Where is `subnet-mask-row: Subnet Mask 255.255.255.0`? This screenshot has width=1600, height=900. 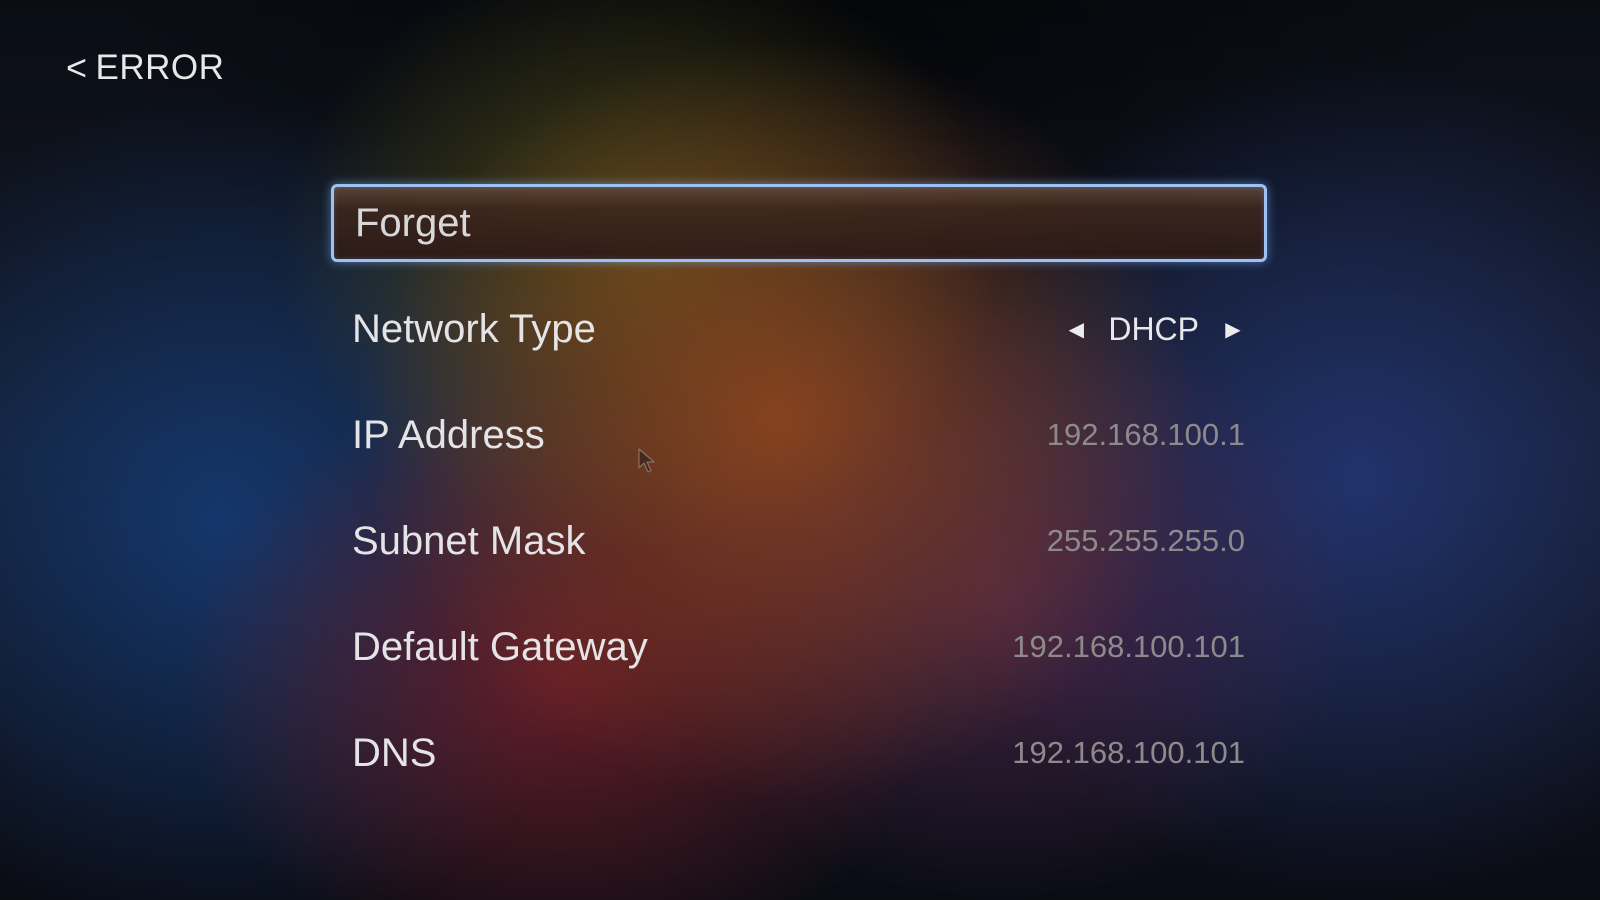 subnet-mask-row: Subnet Mask 255.255.255.0 is located at coordinates (799, 541).